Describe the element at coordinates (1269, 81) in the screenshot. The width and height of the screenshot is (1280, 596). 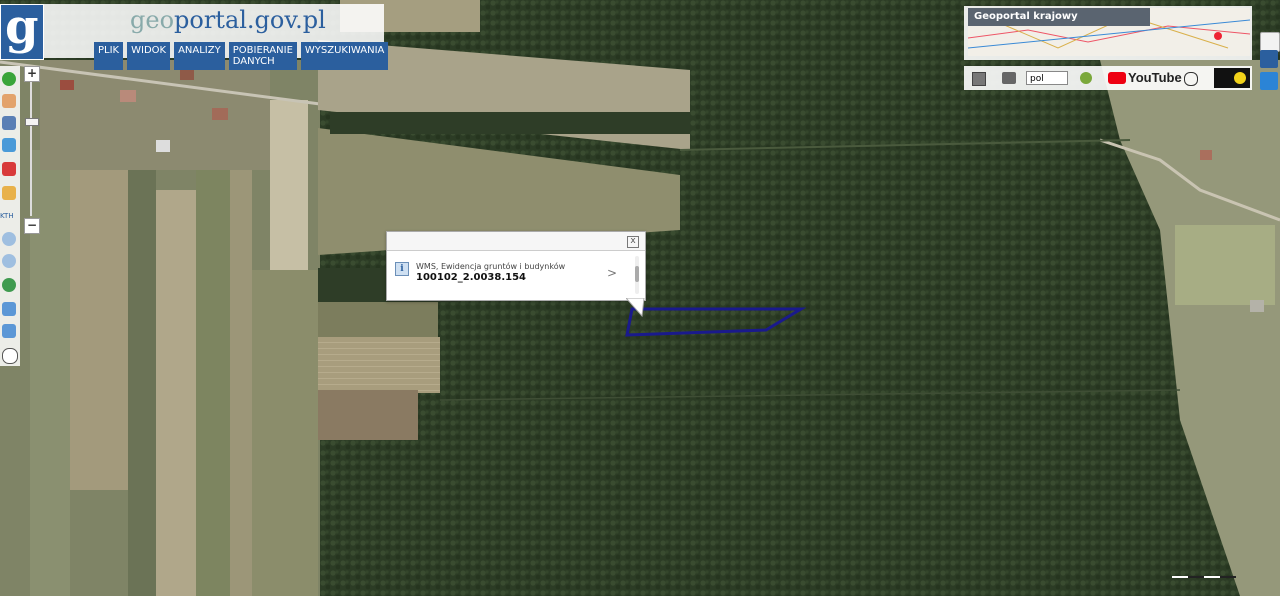
I see `eye-icon` at that location.